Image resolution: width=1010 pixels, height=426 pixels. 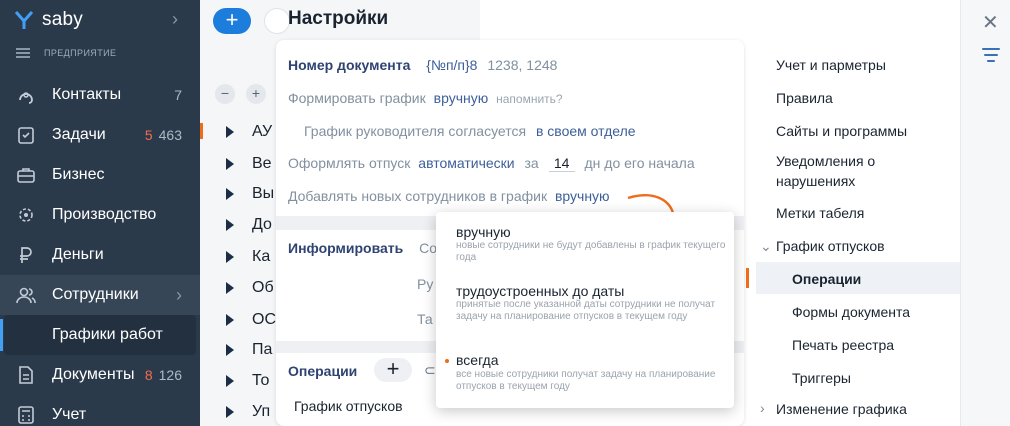 I want to click on sidebar-subitem-work-schedules: Графики работ, so click(x=98, y=335).